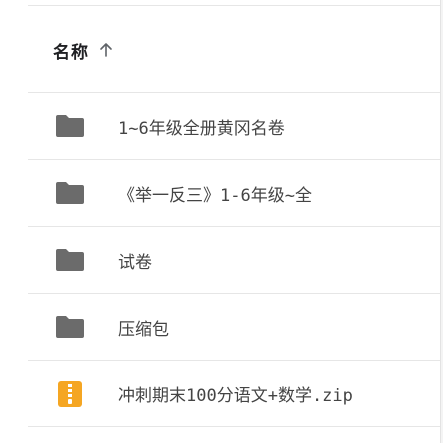 This screenshot has width=443, height=443. What do you see at coordinates (234, 5) in the screenshot?
I see `top-divider` at bounding box center [234, 5].